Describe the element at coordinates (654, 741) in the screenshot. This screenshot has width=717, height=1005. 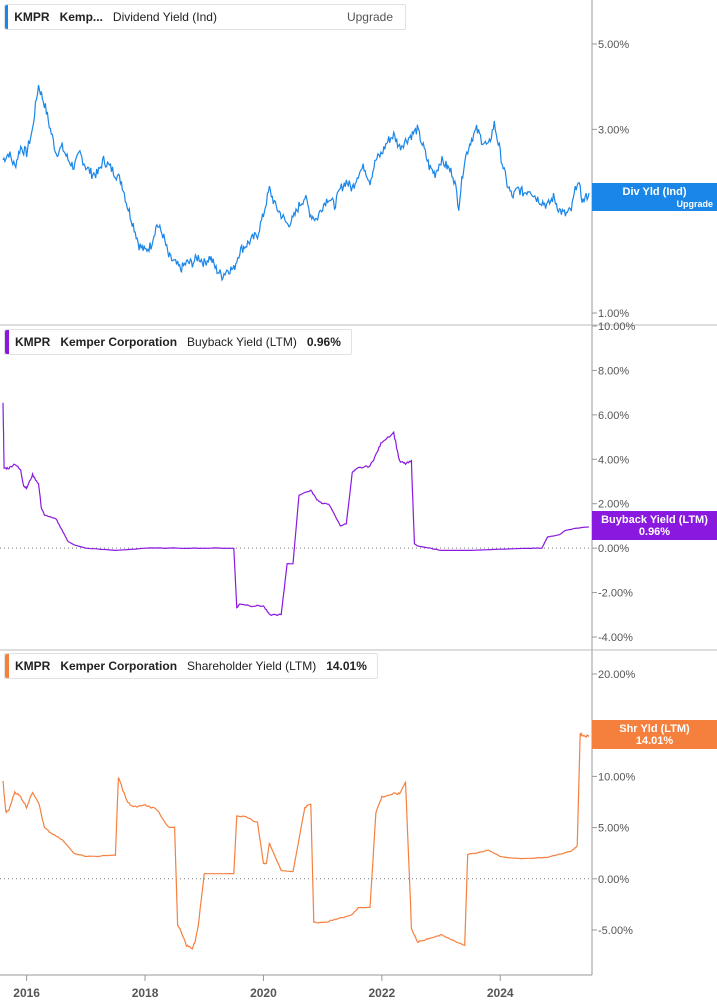
I see `badge-value: 14.01%` at that location.